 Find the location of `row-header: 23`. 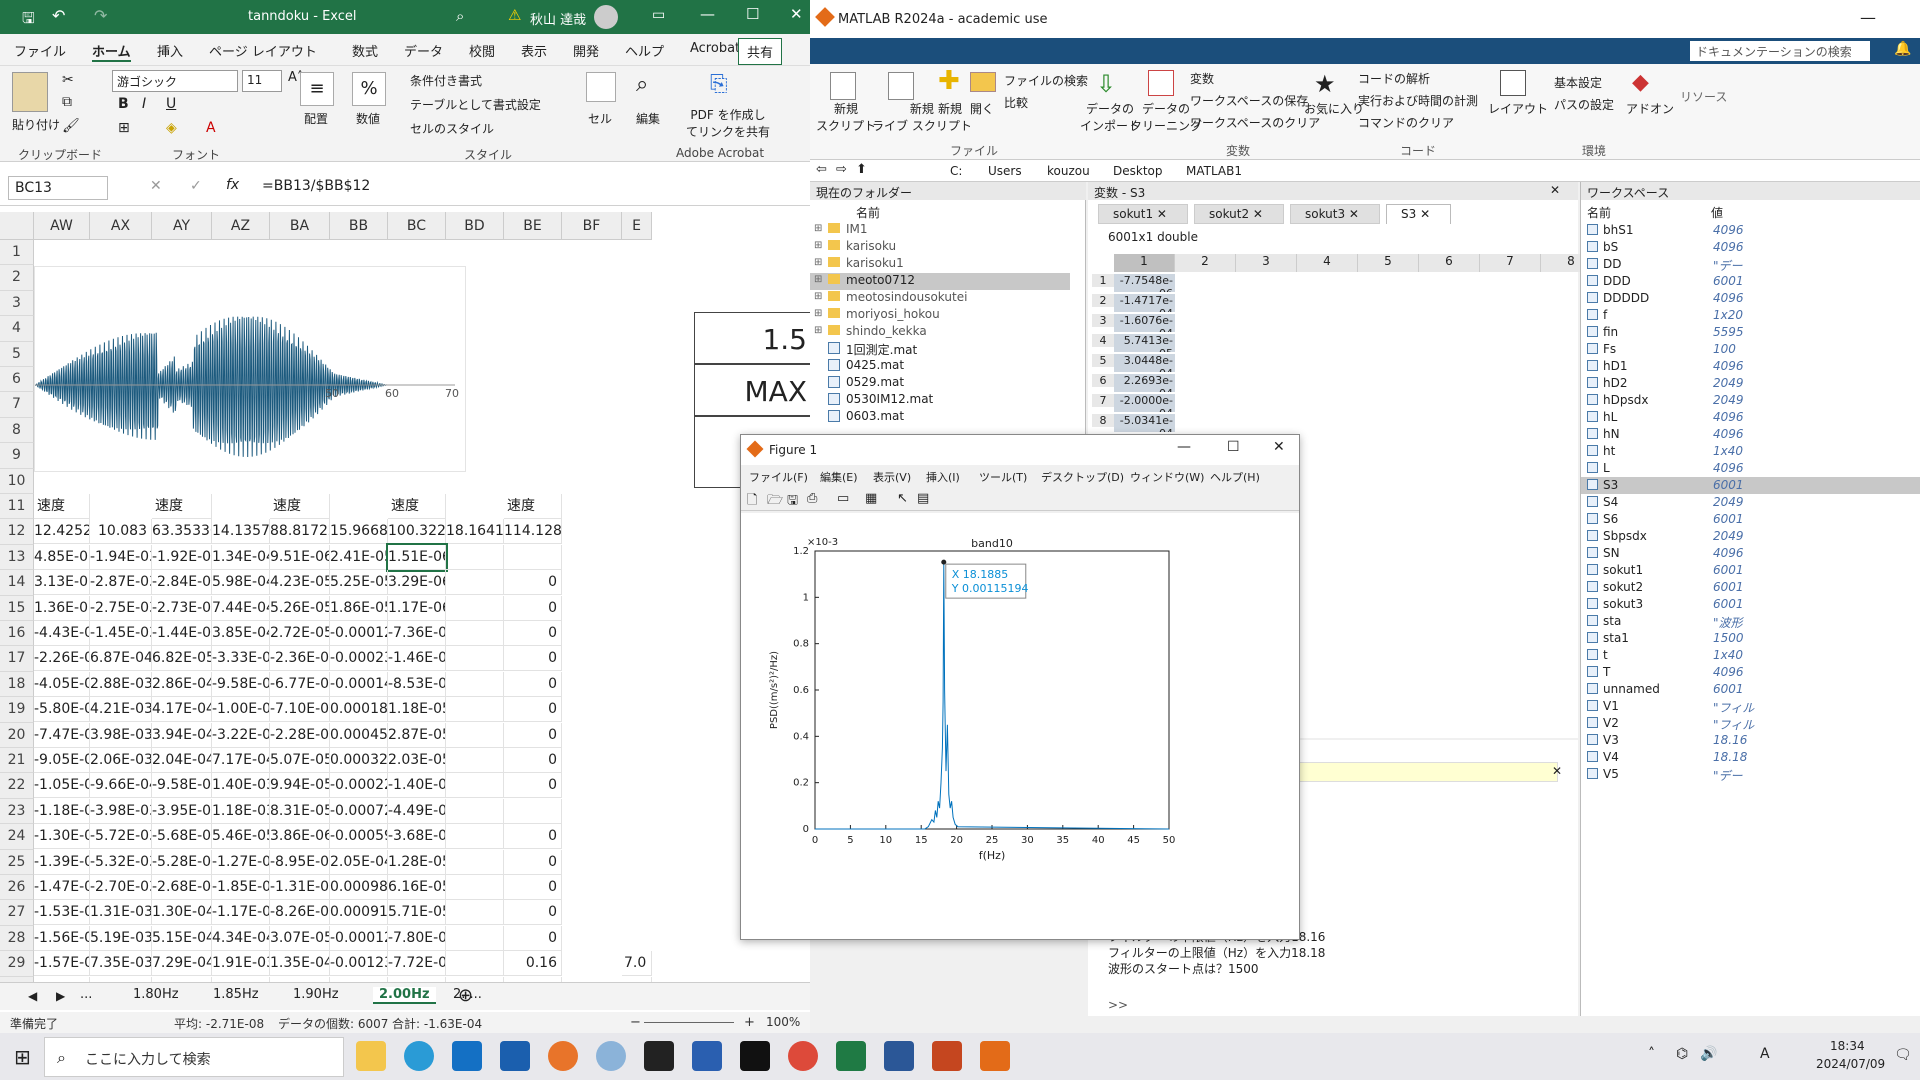

row-header: 23 is located at coordinates (17, 811).